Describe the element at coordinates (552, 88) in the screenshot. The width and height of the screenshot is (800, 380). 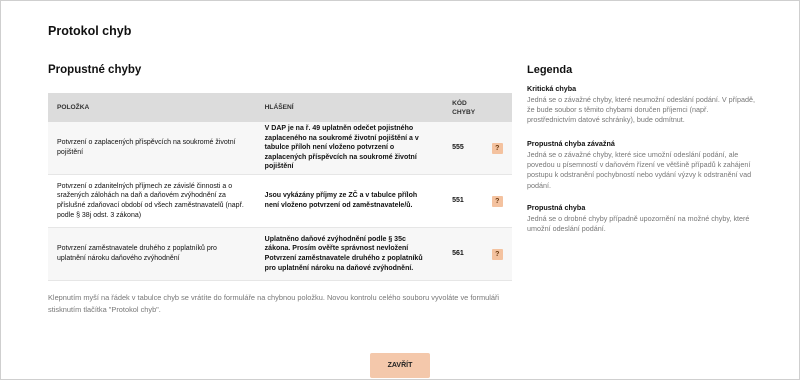
I see `legend-item-name: Kritická chyba` at that location.